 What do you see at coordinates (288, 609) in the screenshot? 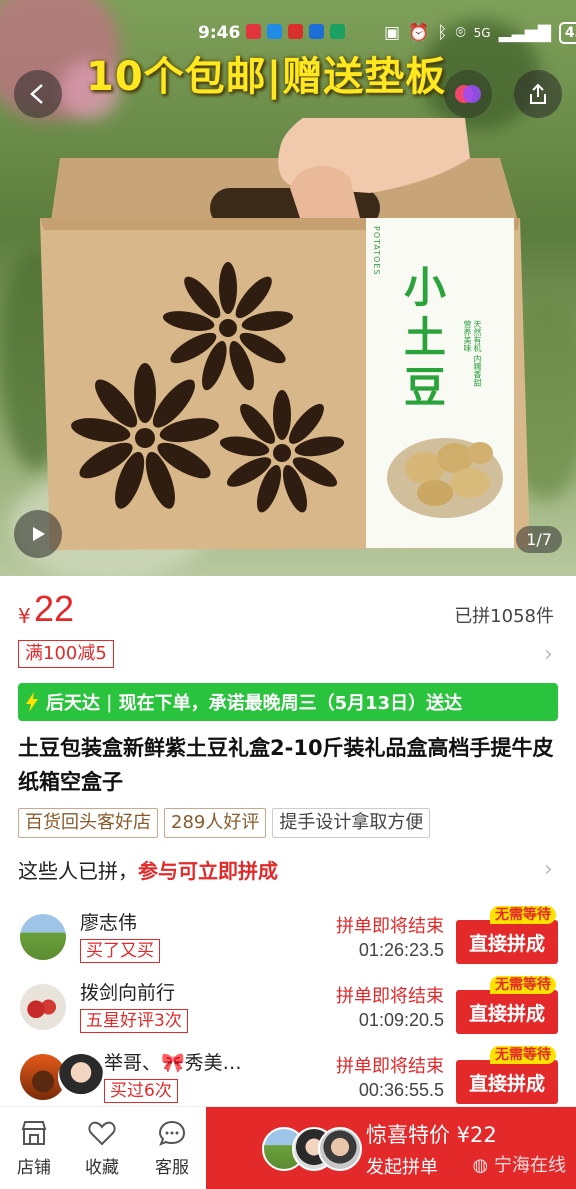
I see `price-row: ¥ 22 已拼1058件` at bounding box center [288, 609].